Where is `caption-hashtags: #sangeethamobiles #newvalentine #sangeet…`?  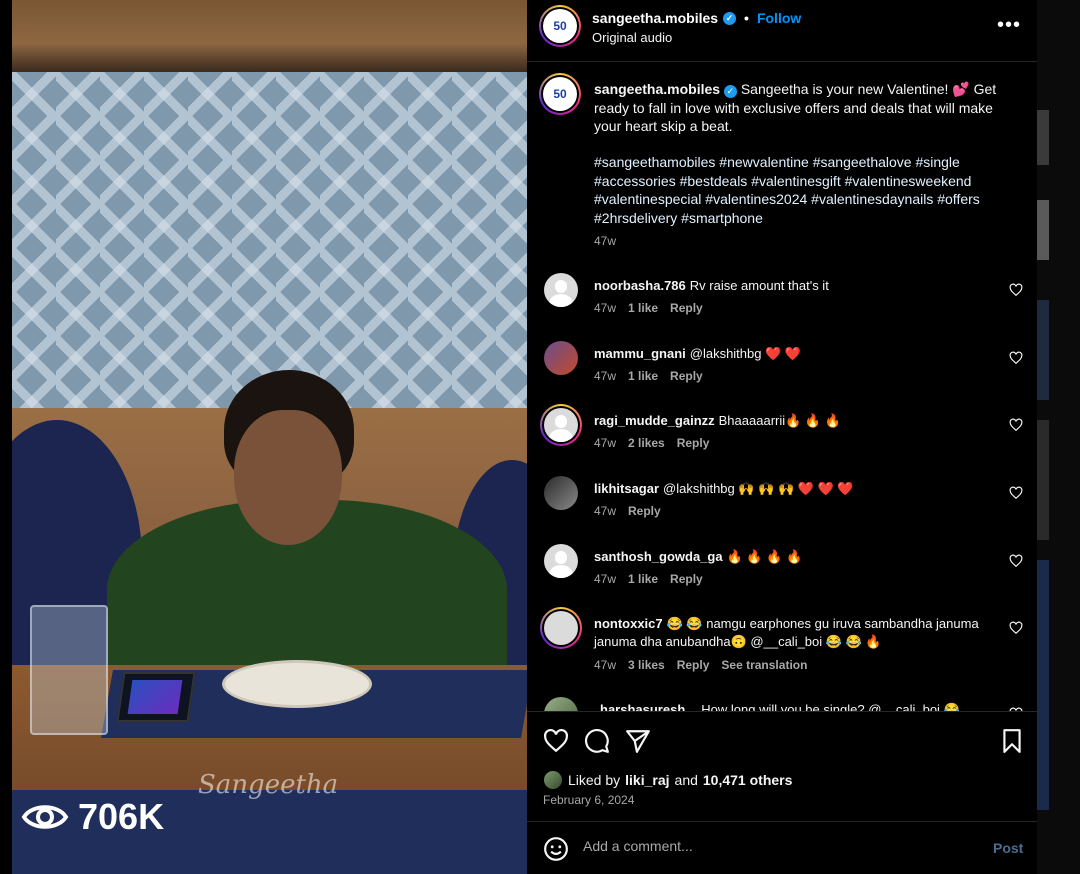 caption-hashtags: #sangeethamobiles #newvalentine #sangeet… is located at coordinates (799, 190).